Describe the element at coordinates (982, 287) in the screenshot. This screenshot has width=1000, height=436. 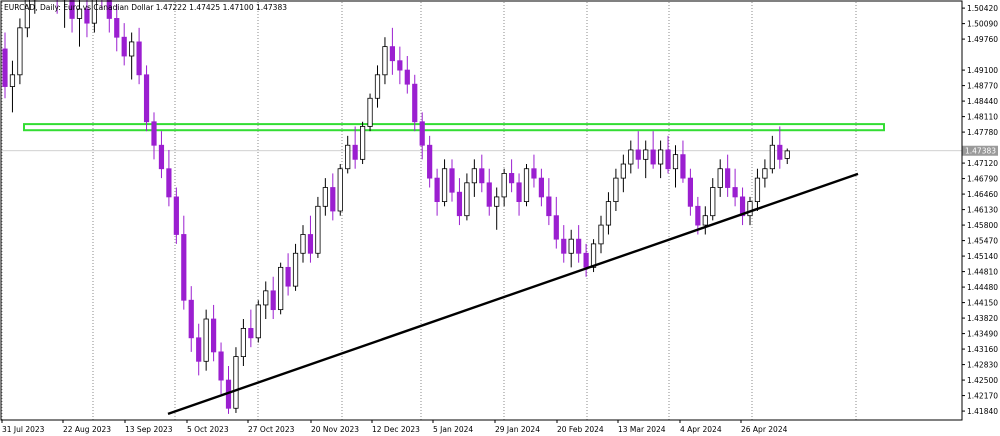
I see `y-tick-label: 1.44480` at that location.